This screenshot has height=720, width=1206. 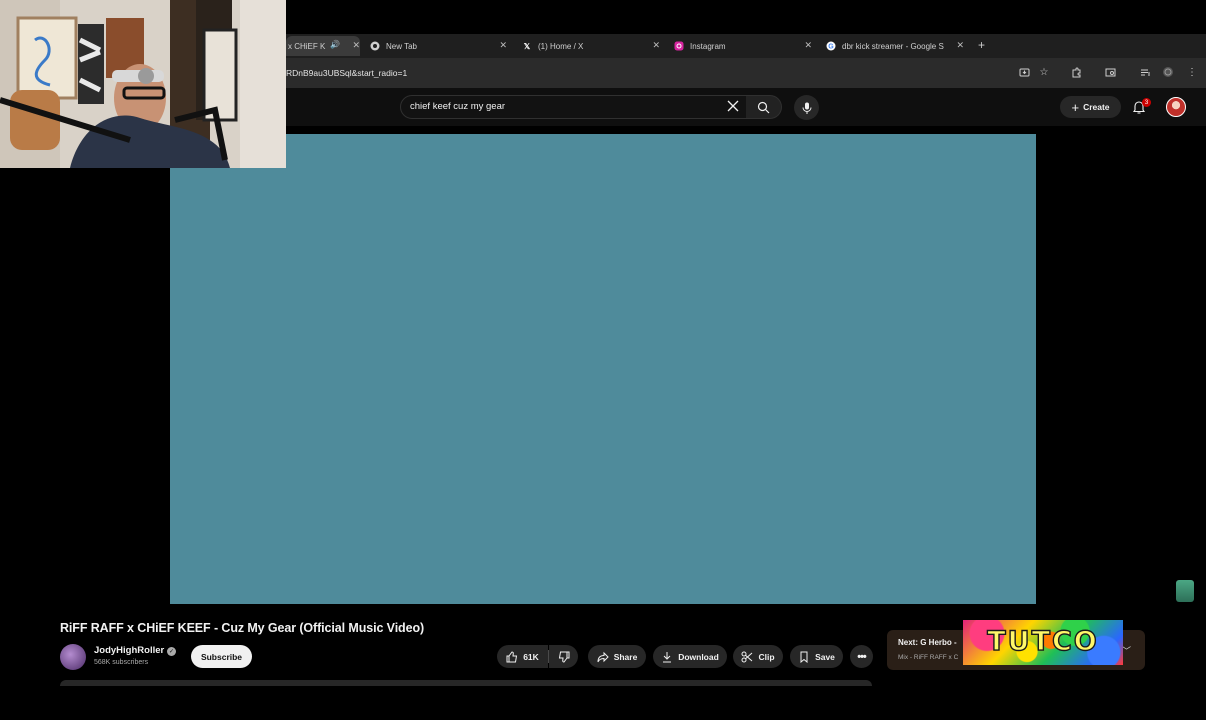 What do you see at coordinates (1126, 650) in the screenshot?
I see `chevron-down-icon: ﹀` at bounding box center [1126, 650].